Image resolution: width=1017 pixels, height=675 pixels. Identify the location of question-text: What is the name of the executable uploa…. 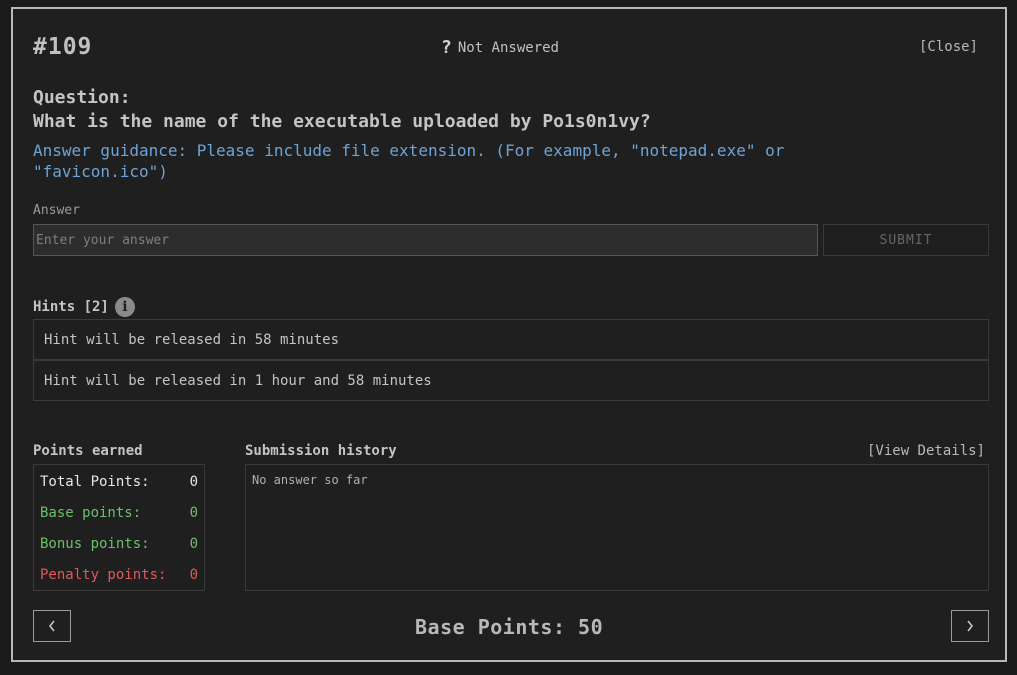
(342, 121).